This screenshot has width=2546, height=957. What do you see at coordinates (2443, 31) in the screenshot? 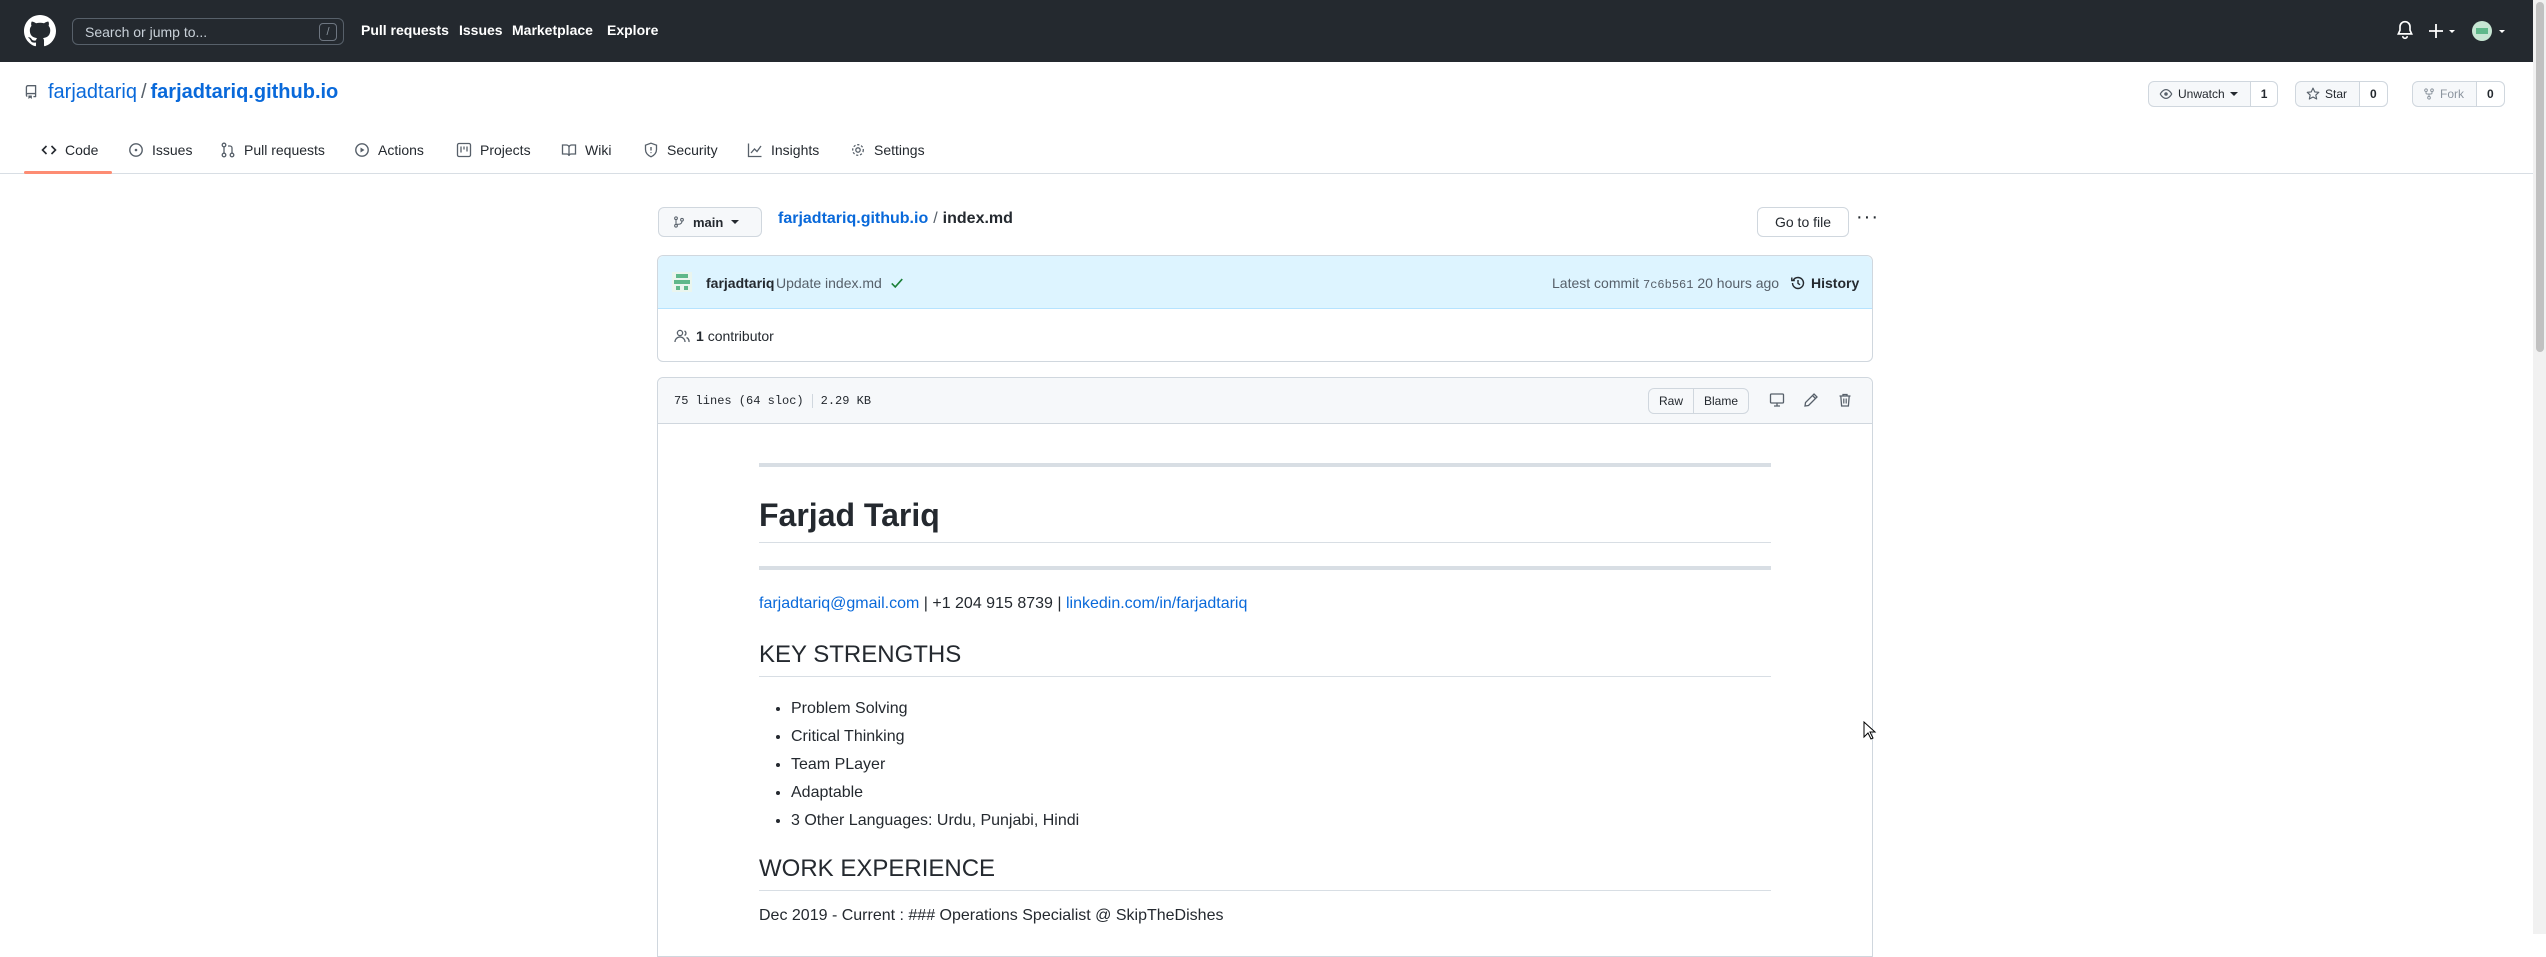
I see `plus-icon` at bounding box center [2443, 31].